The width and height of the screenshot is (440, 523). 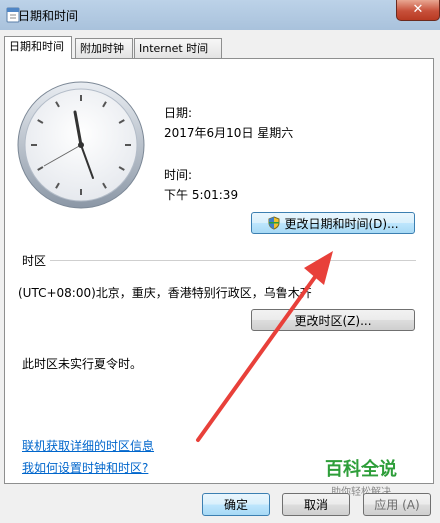 I want to click on tab-date-time: 日期和时间, so click(x=38, y=47).